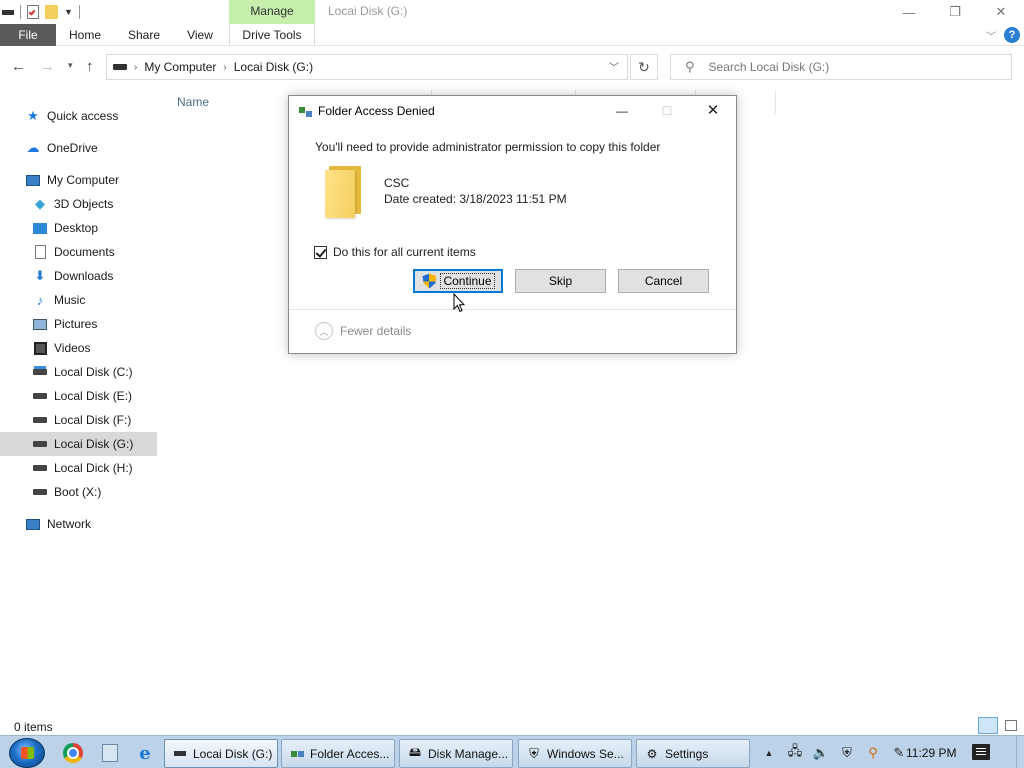  What do you see at coordinates (981, 752) in the screenshot?
I see `action-center-icon` at bounding box center [981, 752].